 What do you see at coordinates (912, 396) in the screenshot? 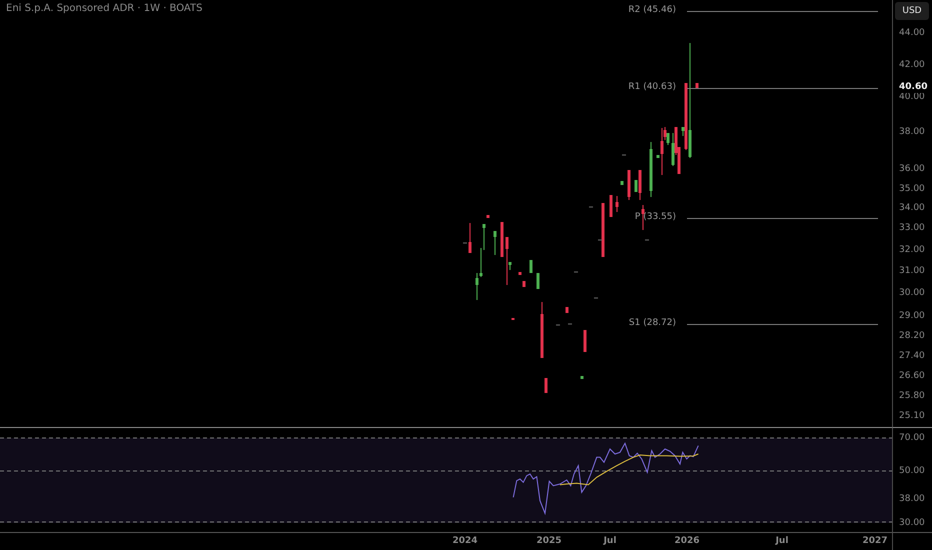
I see `price-tick: 25.80` at bounding box center [912, 396].